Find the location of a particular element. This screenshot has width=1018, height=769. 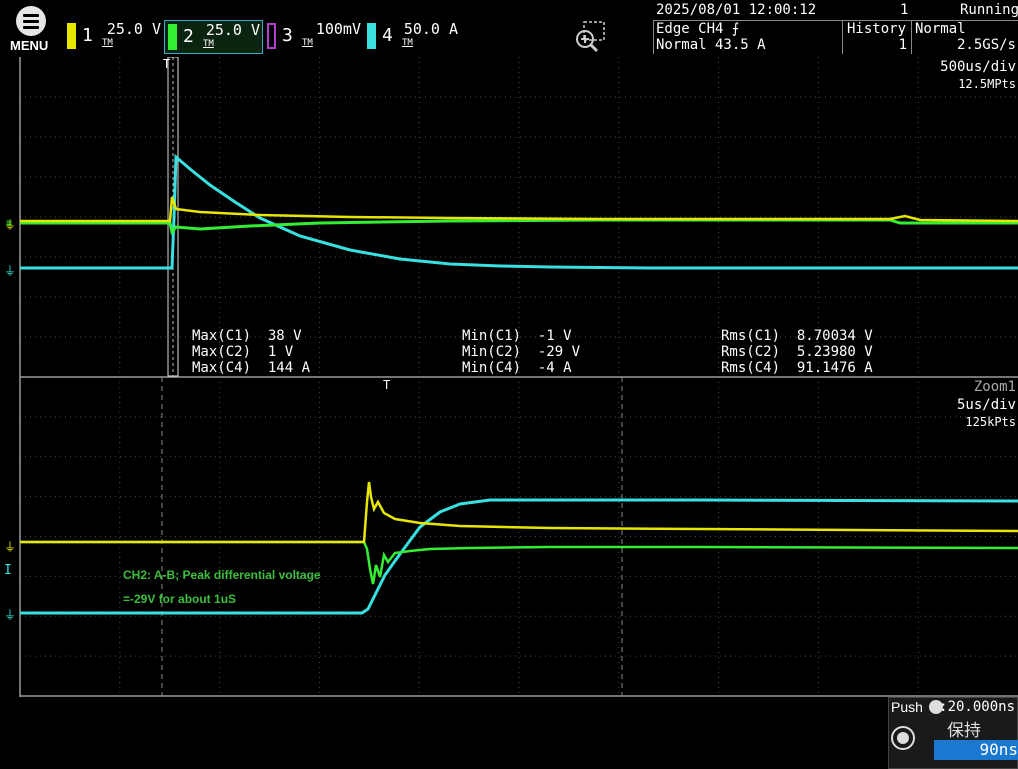

channel-4-button: 4 50.0 A TM is located at coordinates (412, 37).